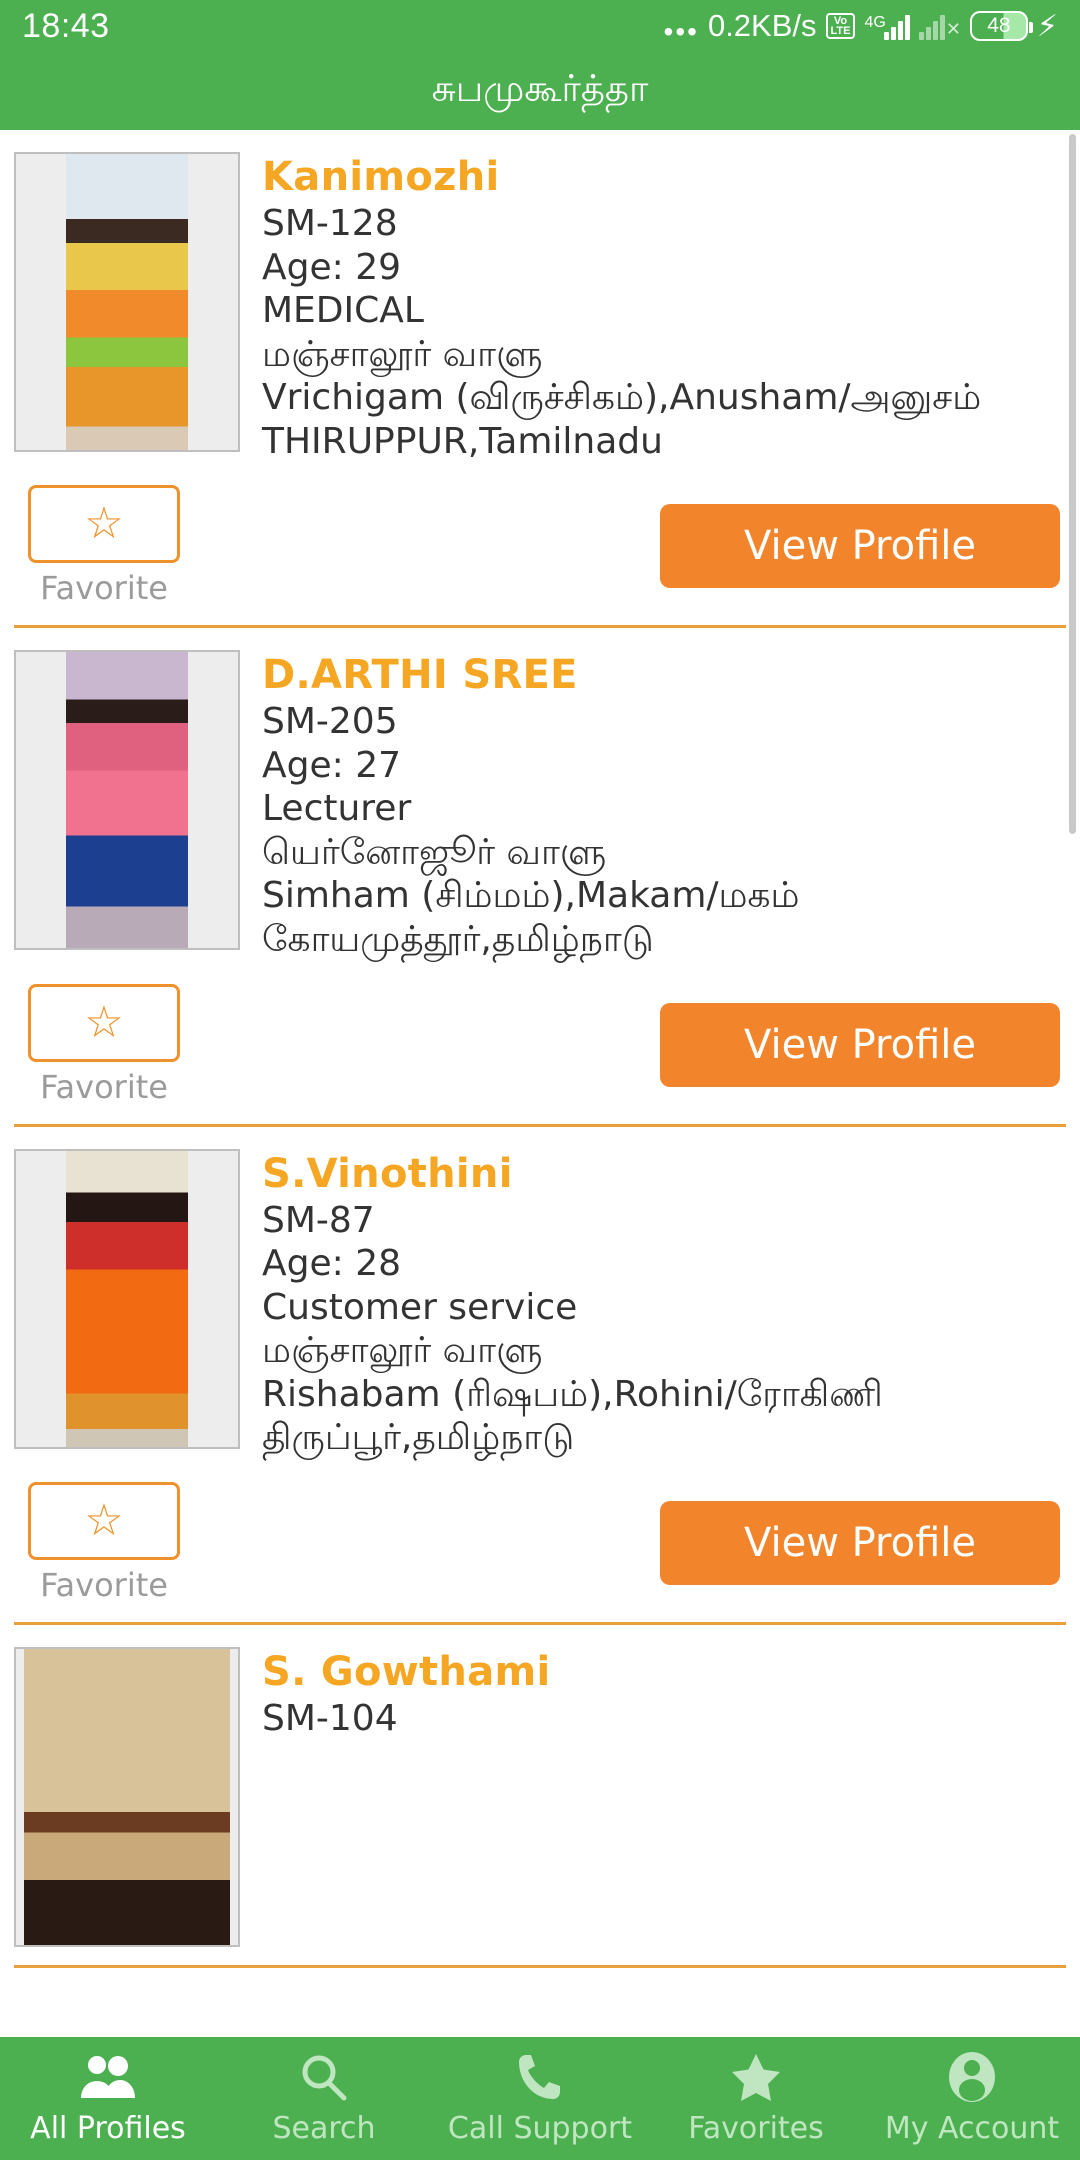  Describe the element at coordinates (887, 26) in the screenshot. I see `signal-bars-sim1-icon: 4G` at that location.